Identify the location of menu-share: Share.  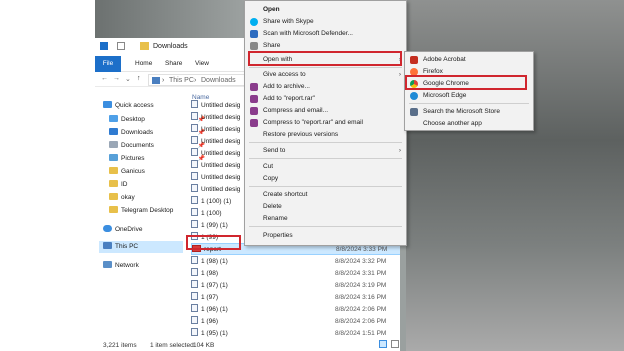
(325, 45).